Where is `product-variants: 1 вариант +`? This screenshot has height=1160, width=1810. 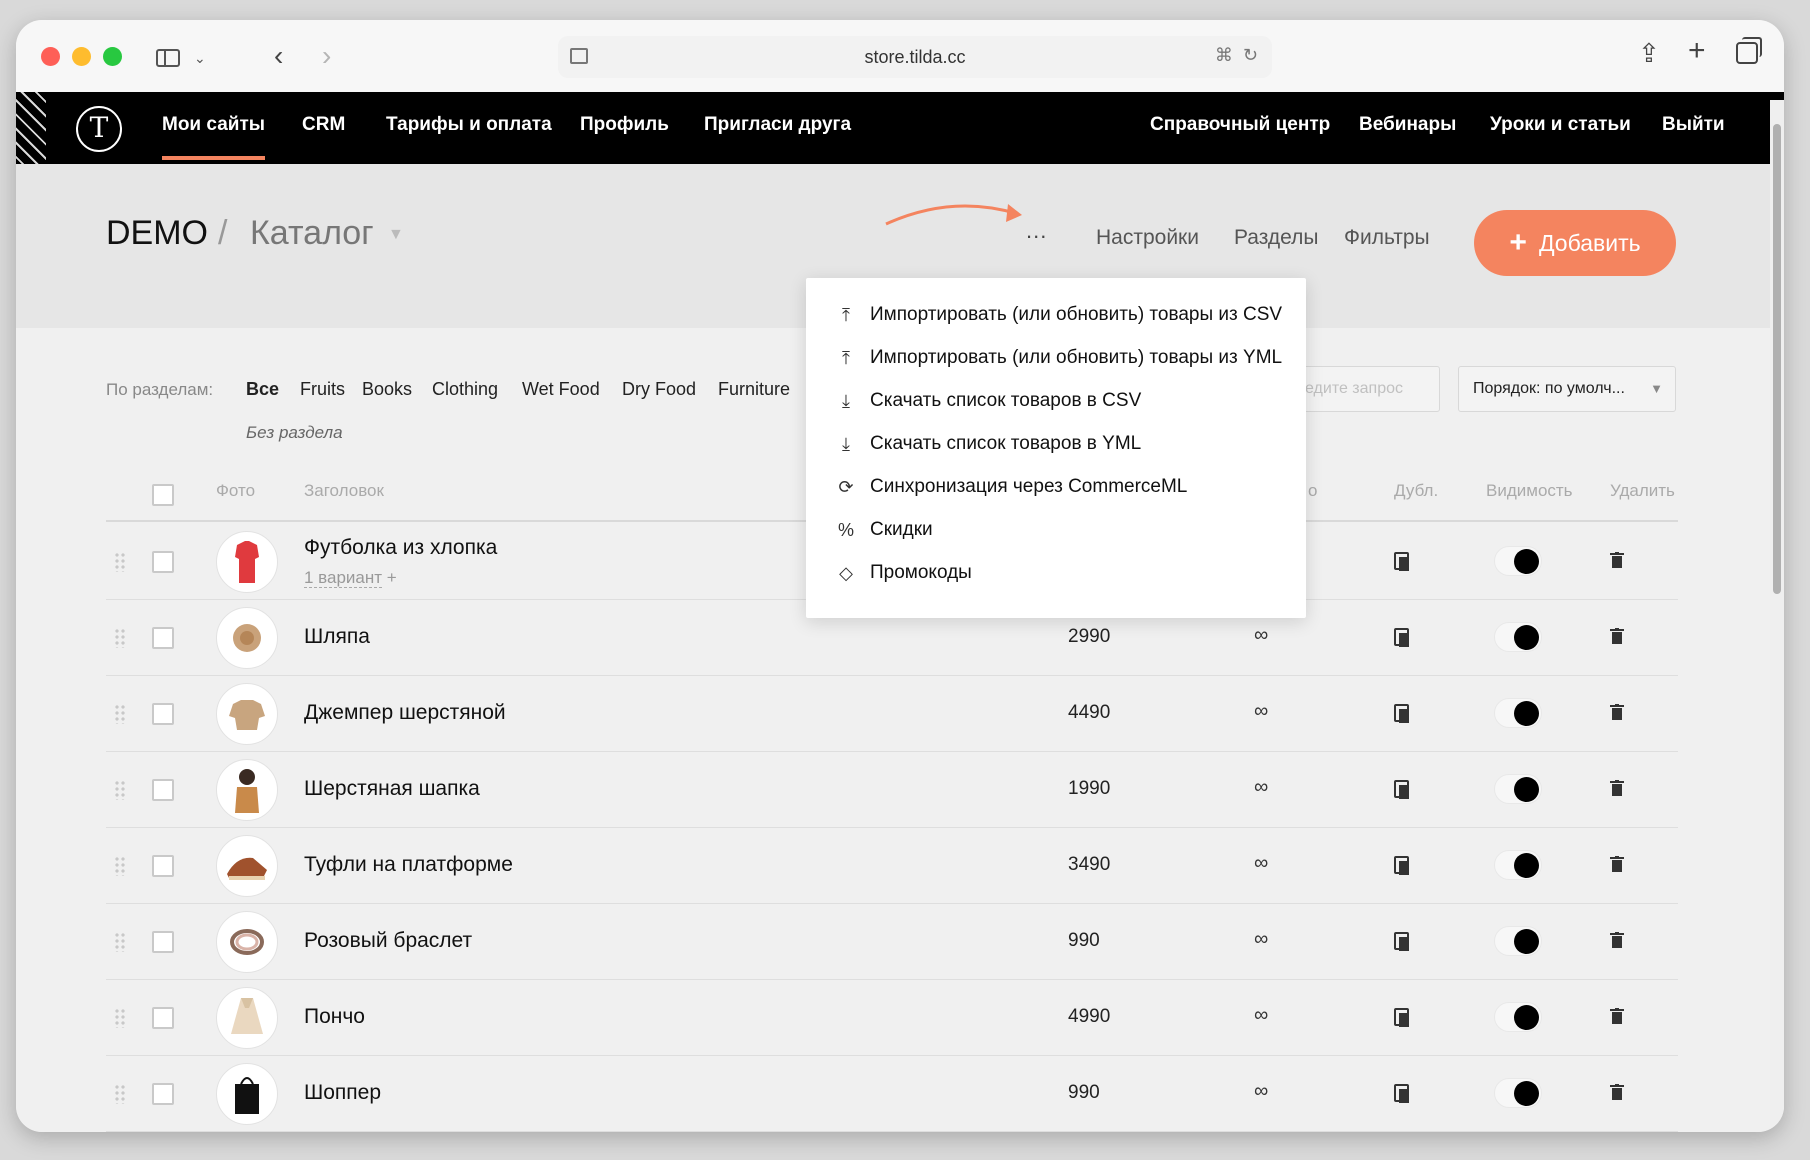
product-variants: 1 вариант + is located at coordinates (350, 578).